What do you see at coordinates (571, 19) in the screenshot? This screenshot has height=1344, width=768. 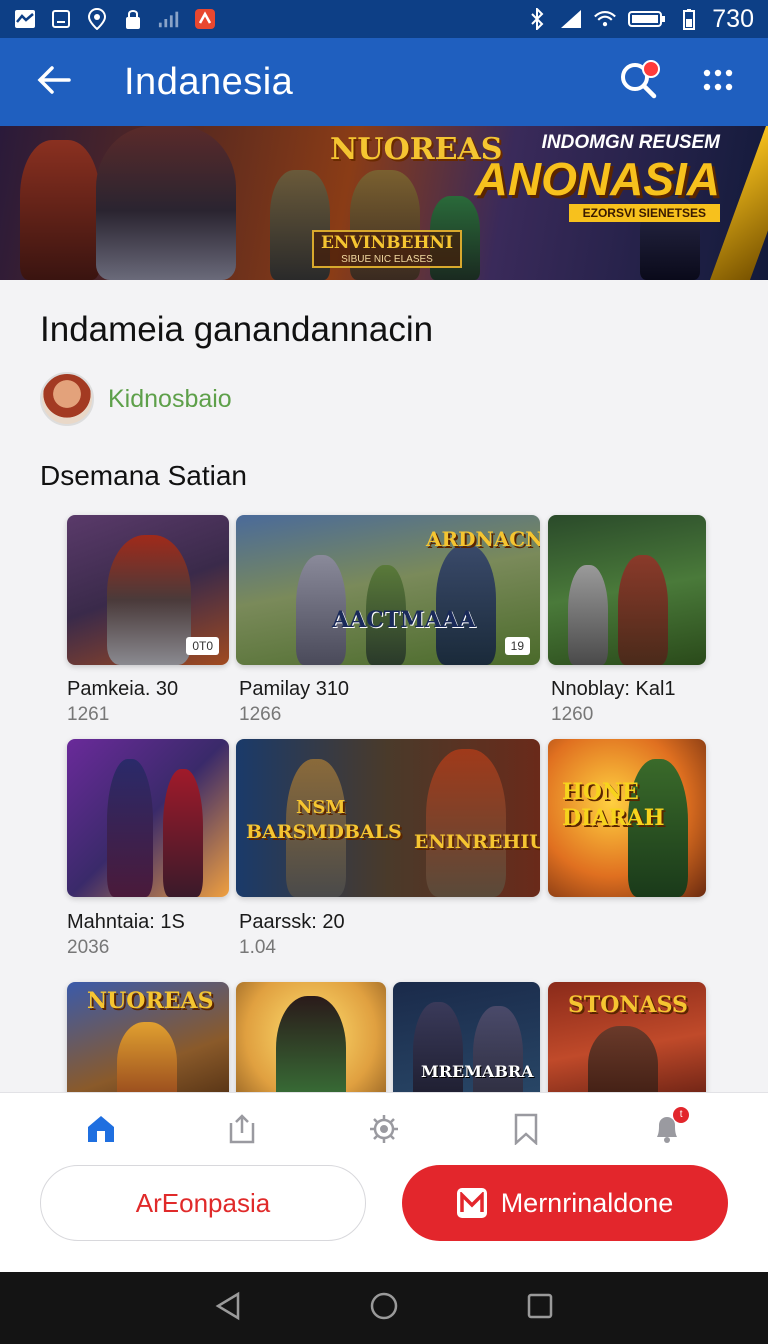 I see `cell-signal-icon` at bounding box center [571, 19].